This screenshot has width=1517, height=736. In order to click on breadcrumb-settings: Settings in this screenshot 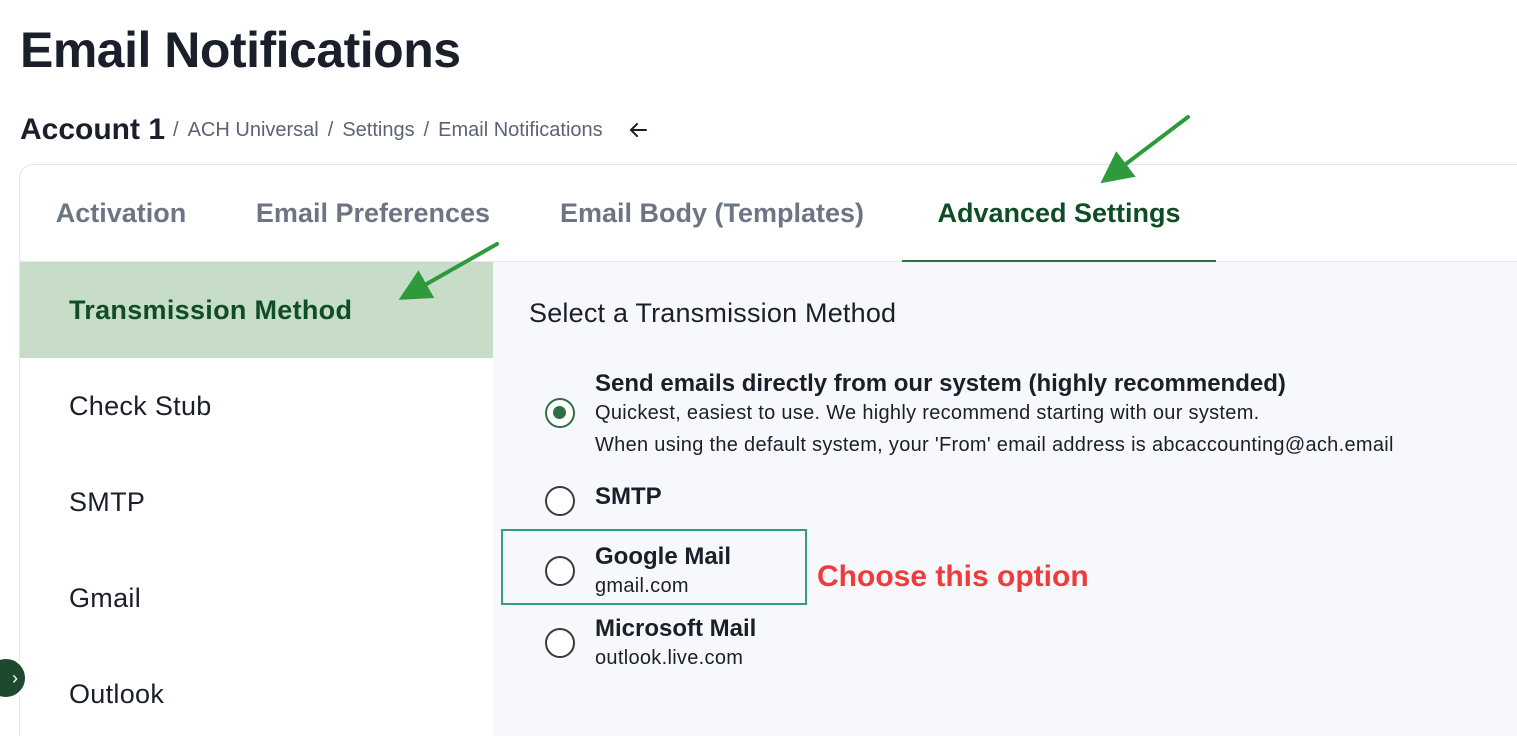, I will do `click(378, 130)`.